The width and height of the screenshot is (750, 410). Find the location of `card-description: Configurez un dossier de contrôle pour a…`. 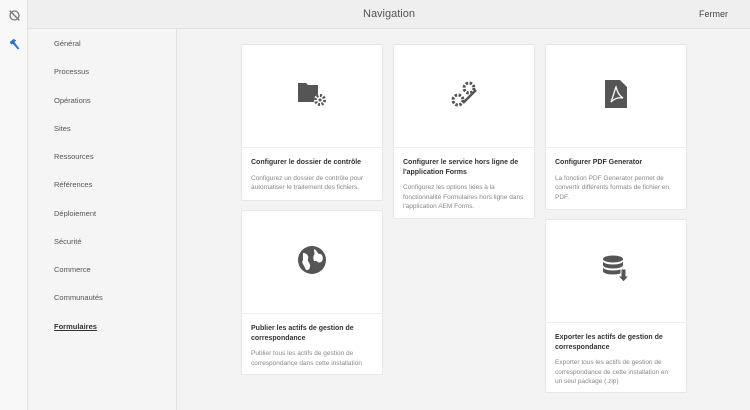

card-description: Configurez un dossier de contrôle pour a… is located at coordinates (307, 183).